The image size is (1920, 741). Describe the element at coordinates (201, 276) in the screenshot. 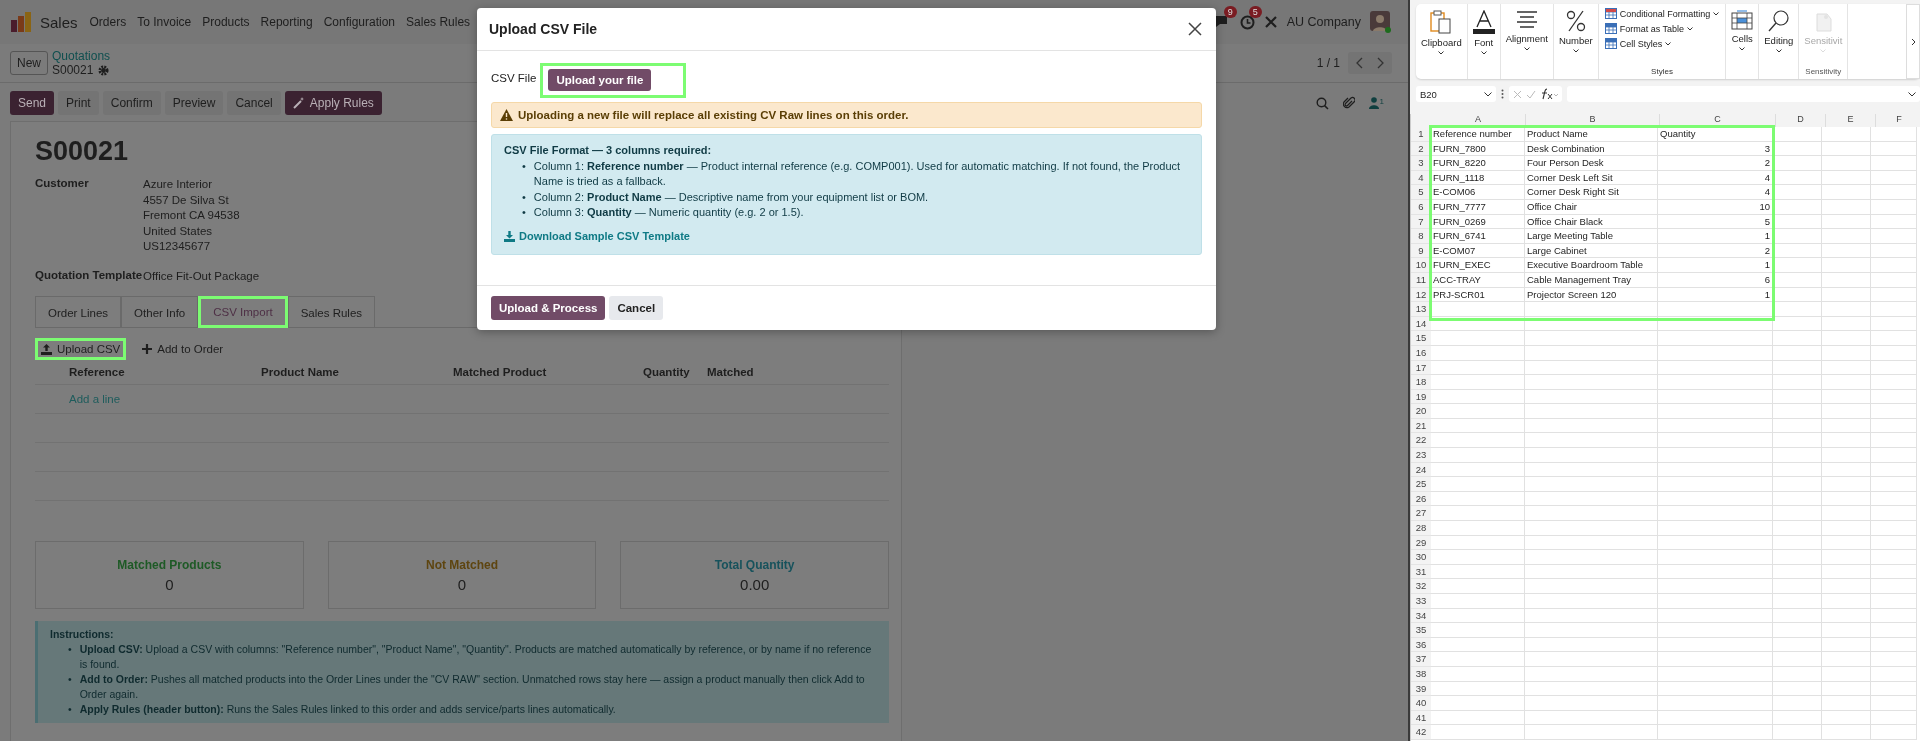

I see `field-value: Office Fit-Out Package` at that location.